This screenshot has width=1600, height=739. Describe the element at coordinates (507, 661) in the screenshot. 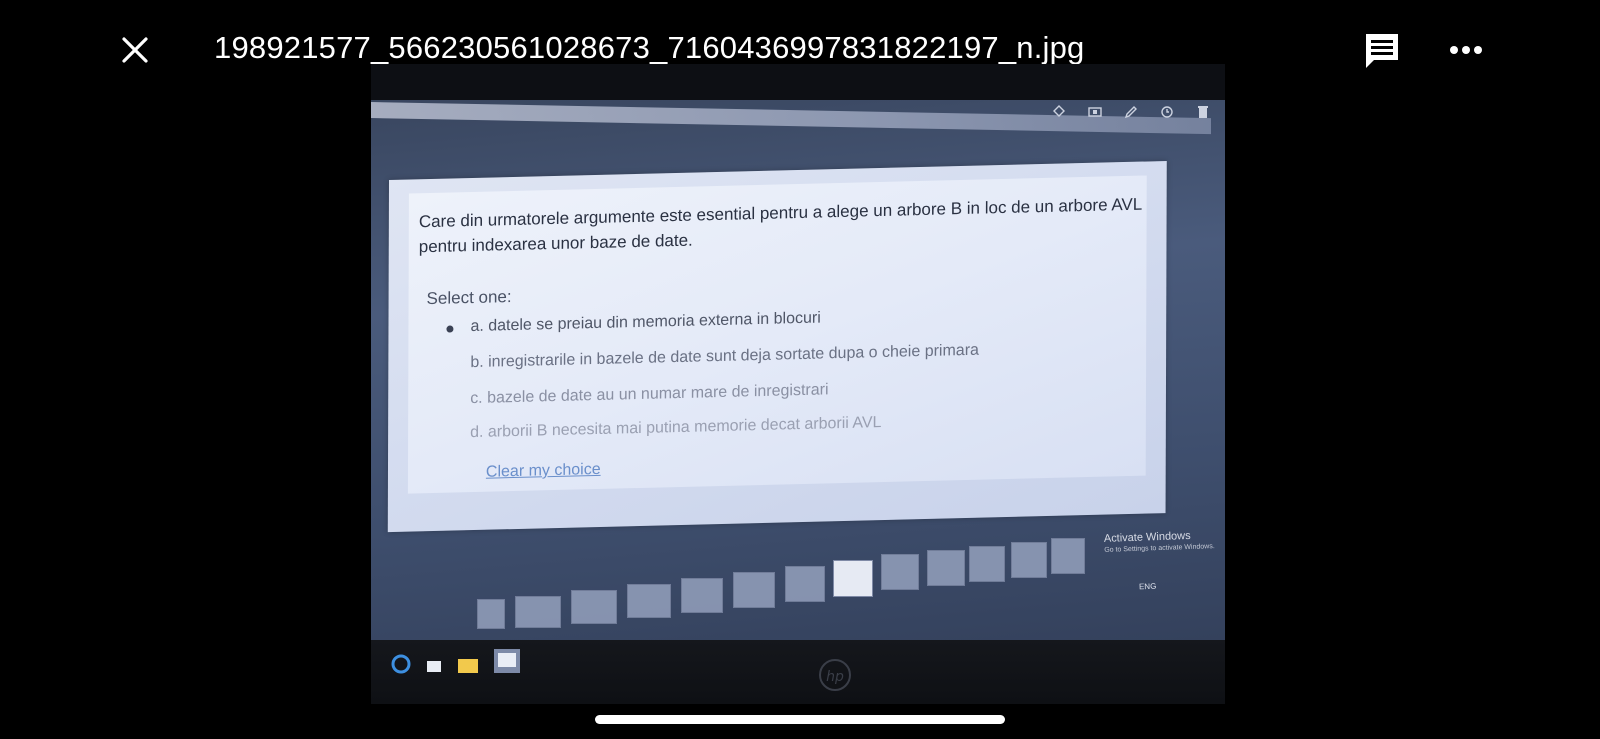

I see `photos-app-icon` at that location.